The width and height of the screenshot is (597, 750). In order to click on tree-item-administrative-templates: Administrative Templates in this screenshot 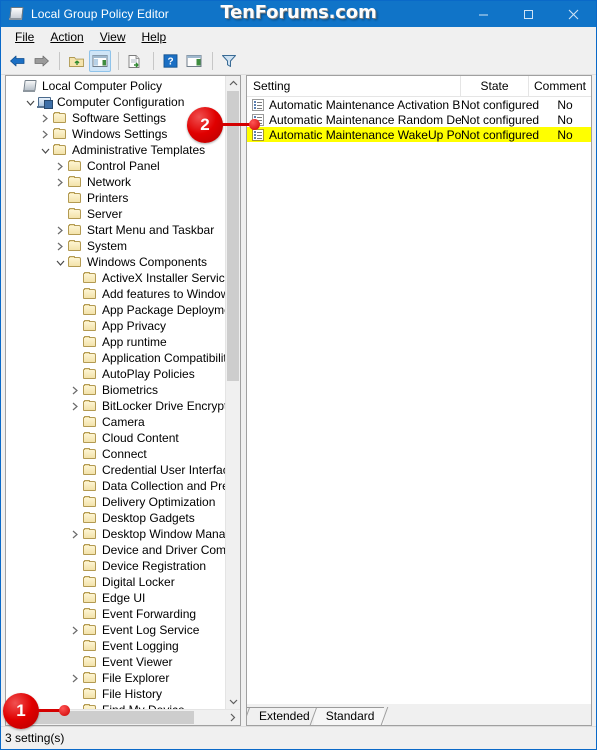, I will do `click(115, 150)`.